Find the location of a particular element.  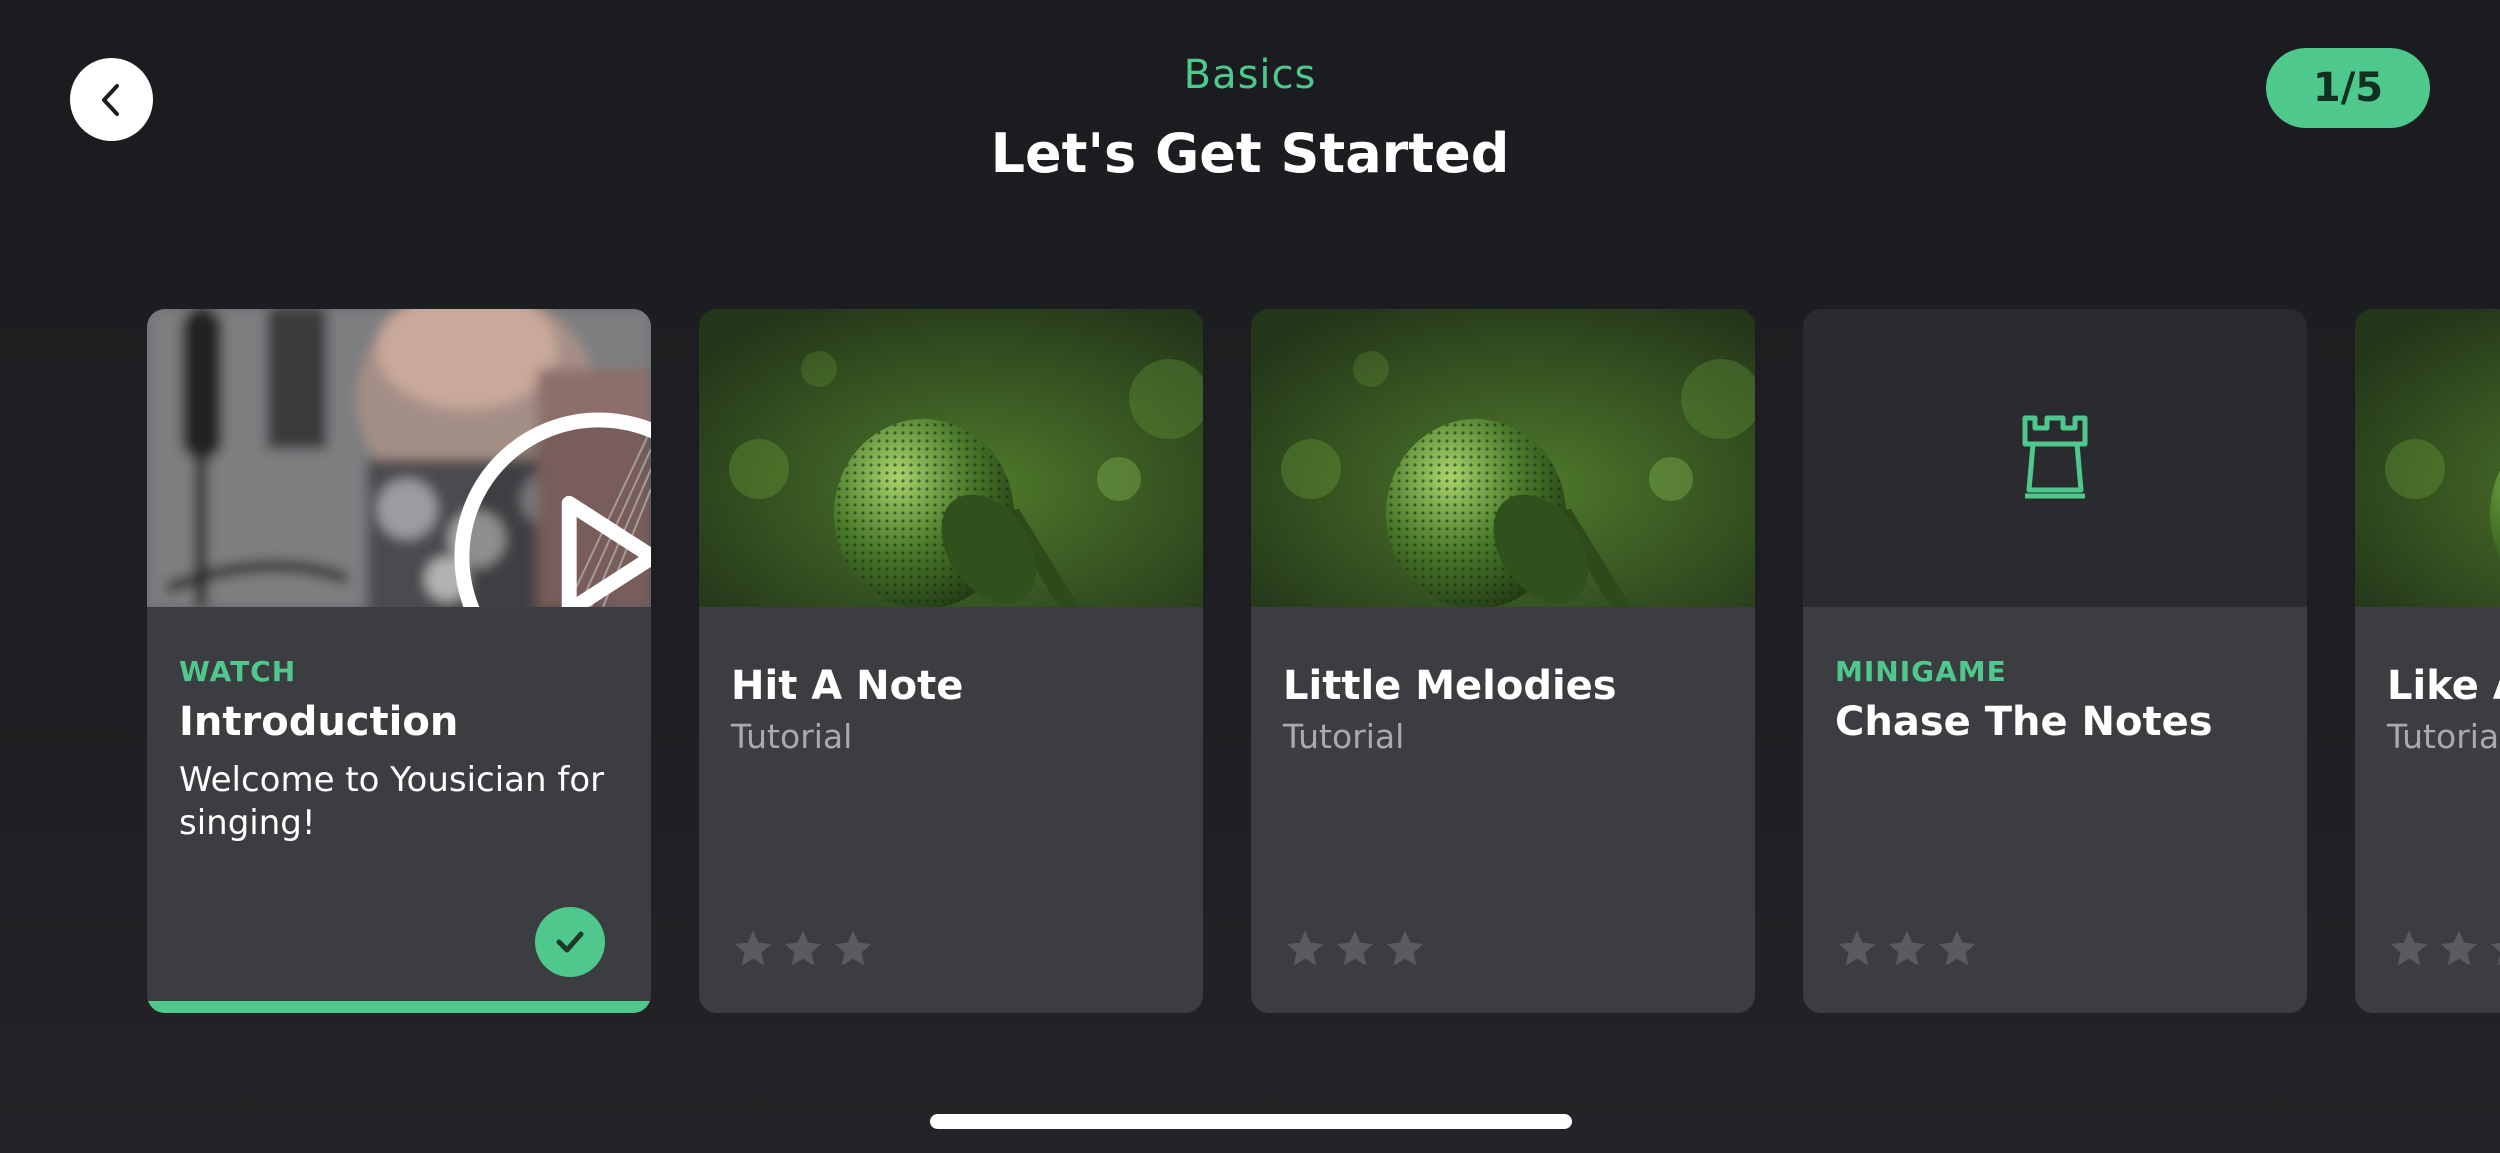

play-icon is located at coordinates (499, 507).